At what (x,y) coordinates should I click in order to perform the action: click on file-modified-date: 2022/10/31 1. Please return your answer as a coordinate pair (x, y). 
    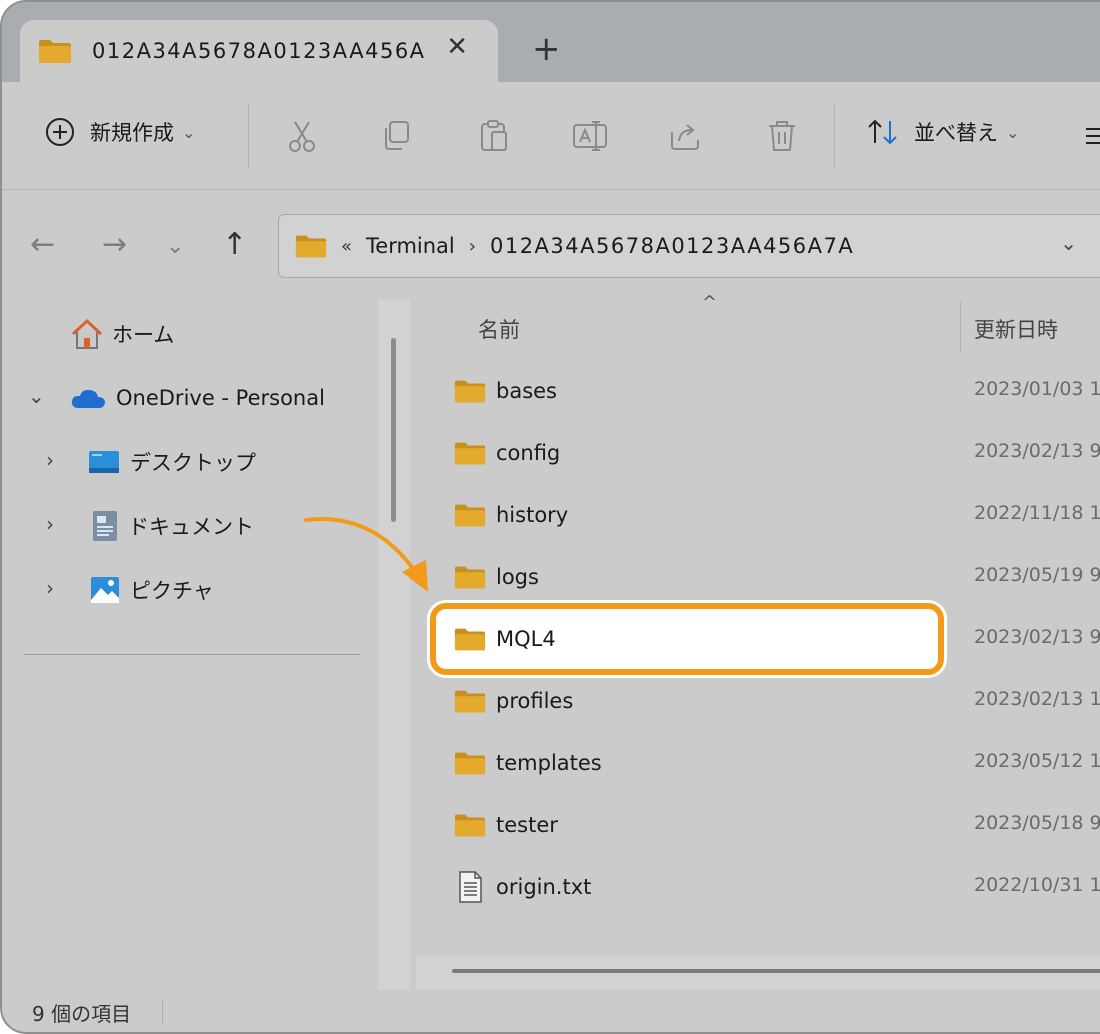
    Looking at the image, I should click on (1037, 885).